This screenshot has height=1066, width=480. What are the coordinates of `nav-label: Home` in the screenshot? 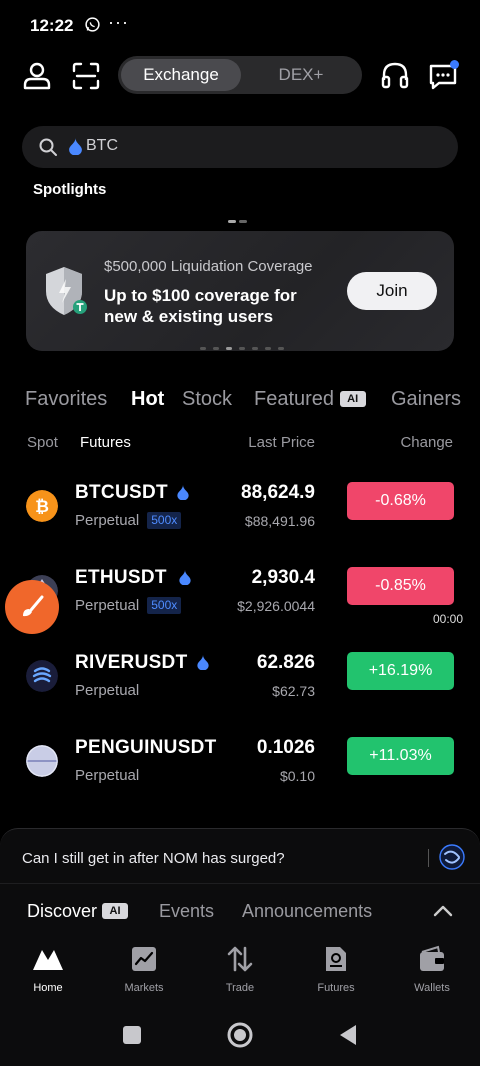 It's located at (48, 988).